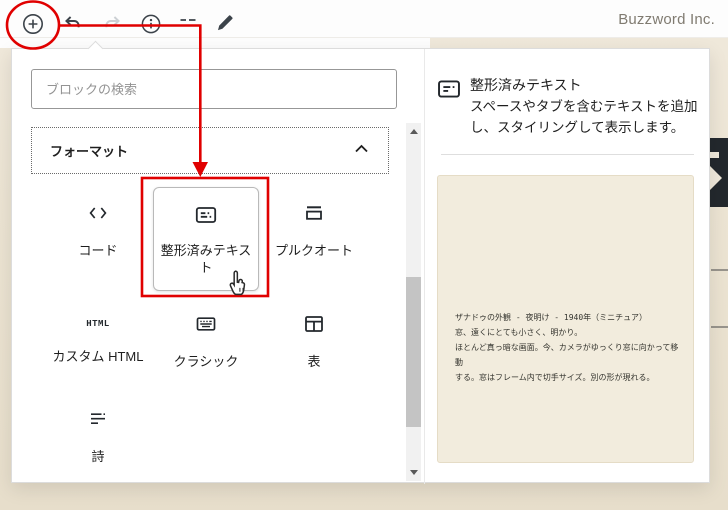  What do you see at coordinates (98, 215) in the screenshot?
I see `code-icon` at bounding box center [98, 215].